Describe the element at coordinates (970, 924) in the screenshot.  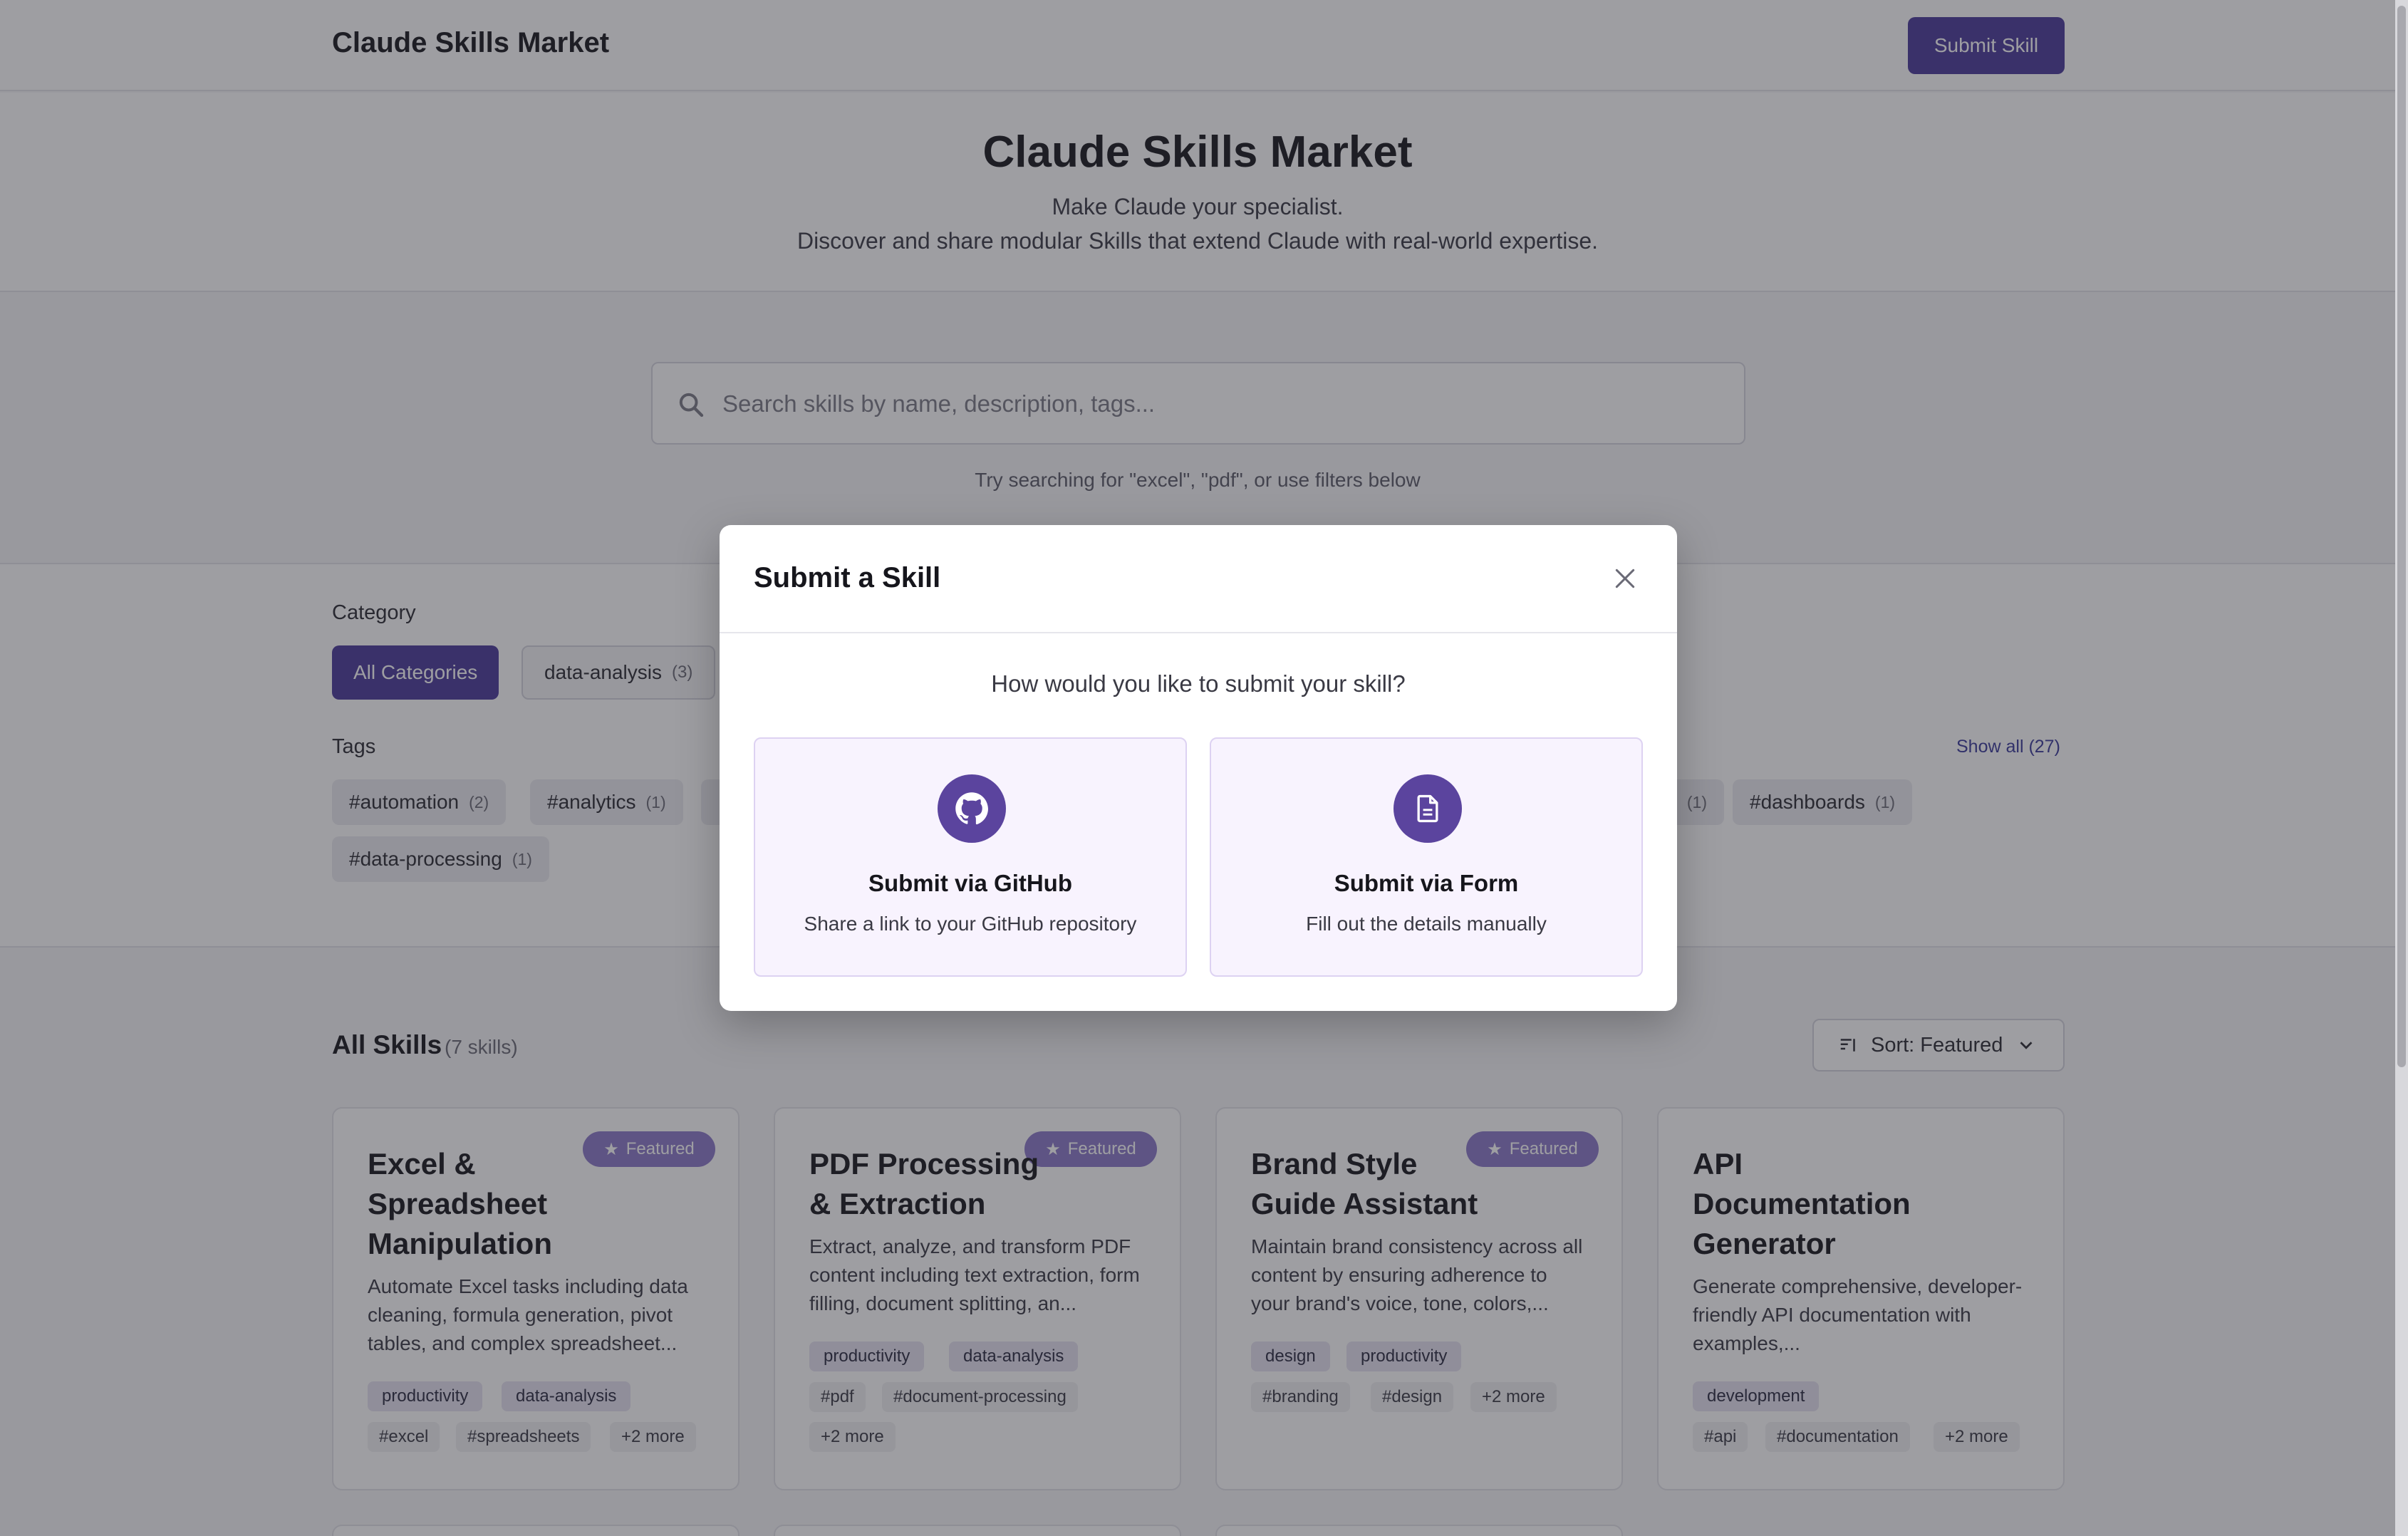
I see `option-description: Share a link to your GitHub repository` at that location.